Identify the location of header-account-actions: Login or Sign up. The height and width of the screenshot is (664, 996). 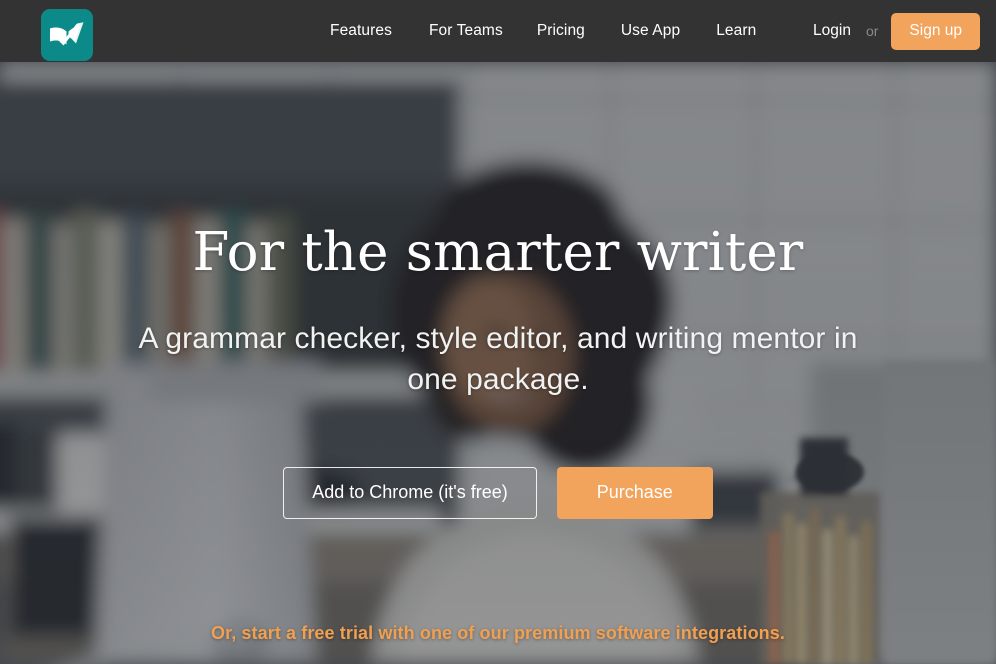
(896, 31).